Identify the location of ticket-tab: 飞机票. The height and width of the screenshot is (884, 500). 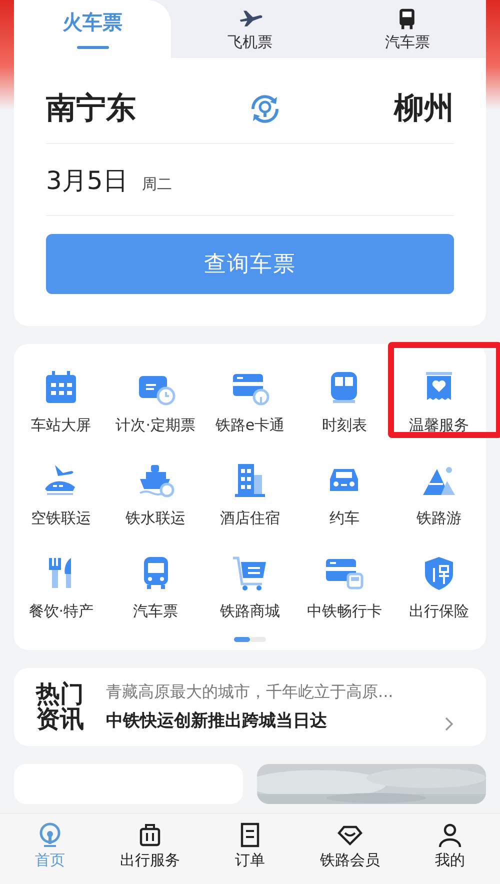
(250, 29).